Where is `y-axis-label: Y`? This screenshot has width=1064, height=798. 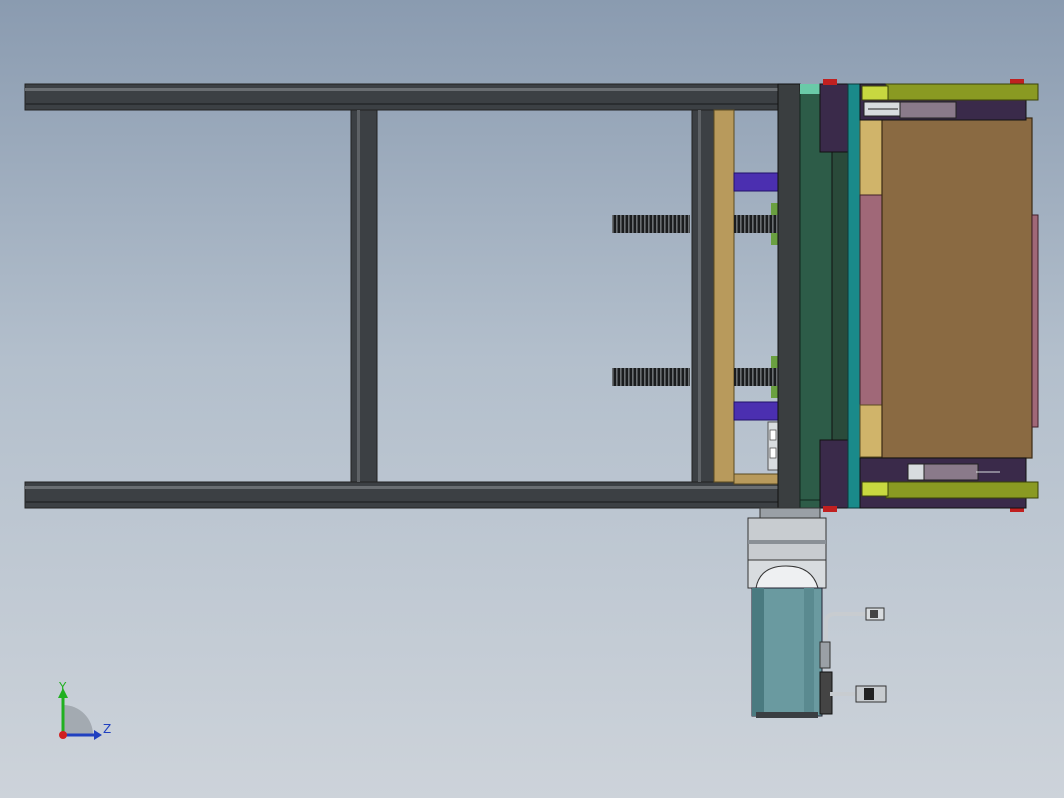
y-axis-label: Y is located at coordinates (62, 687).